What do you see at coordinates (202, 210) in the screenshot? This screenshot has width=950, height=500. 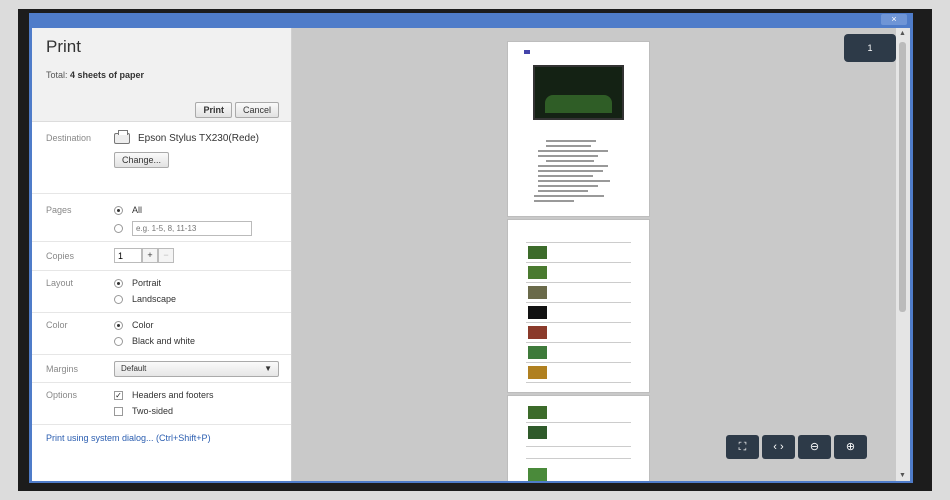 I see `pages-all-option: All` at bounding box center [202, 210].